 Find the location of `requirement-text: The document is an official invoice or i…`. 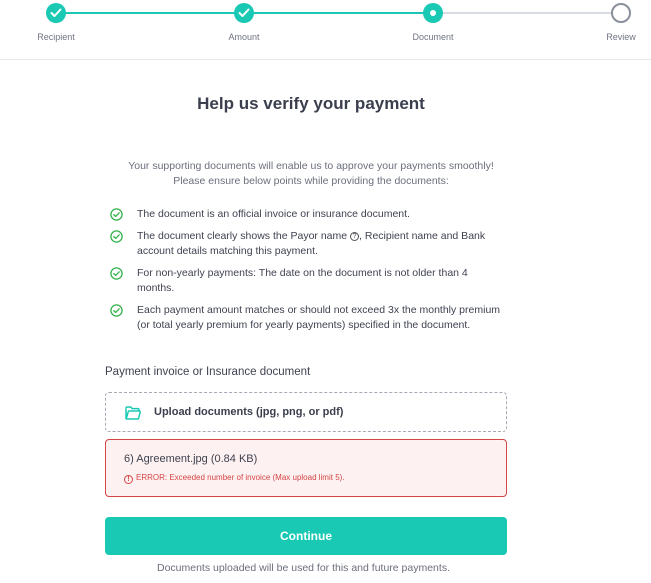

requirement-text: The document is an official invoice or i… is located at coordinates (273, 214).